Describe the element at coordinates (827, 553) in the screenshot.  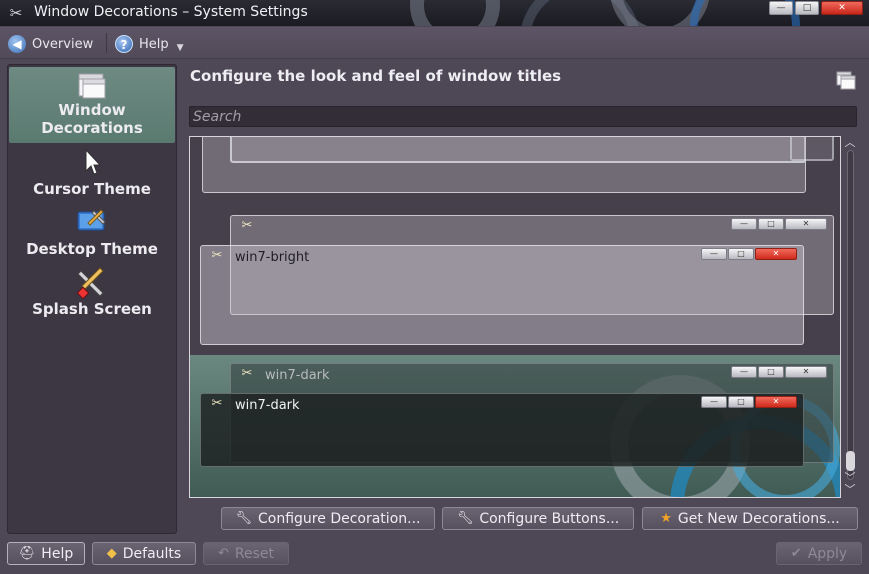
I see `apply-button-label: Apply` at that location.